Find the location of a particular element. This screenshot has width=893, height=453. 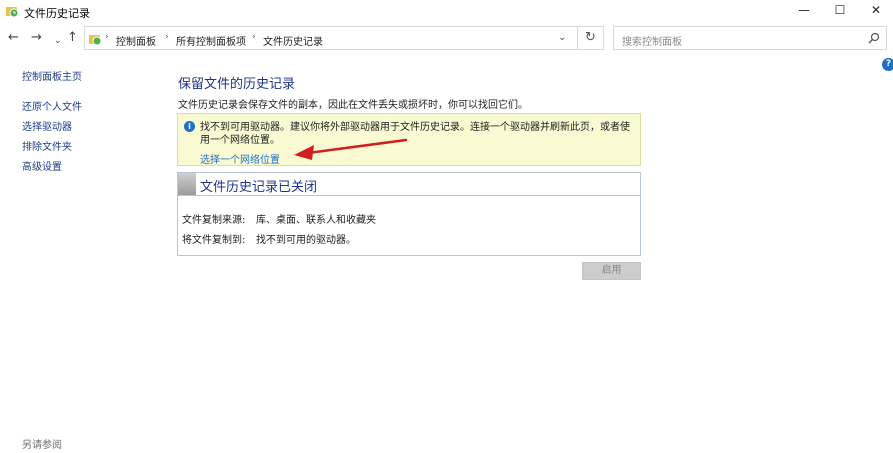

enable-button: 启用 is located at coordinates (611, 271).